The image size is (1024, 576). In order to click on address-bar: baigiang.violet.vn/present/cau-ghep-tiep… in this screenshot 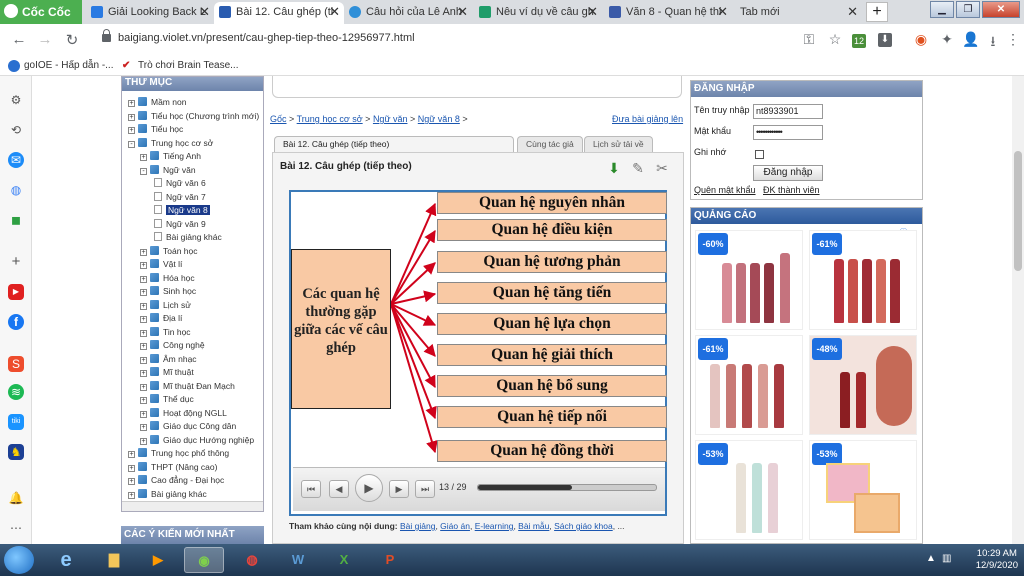, I will do `click(266, 38)`.